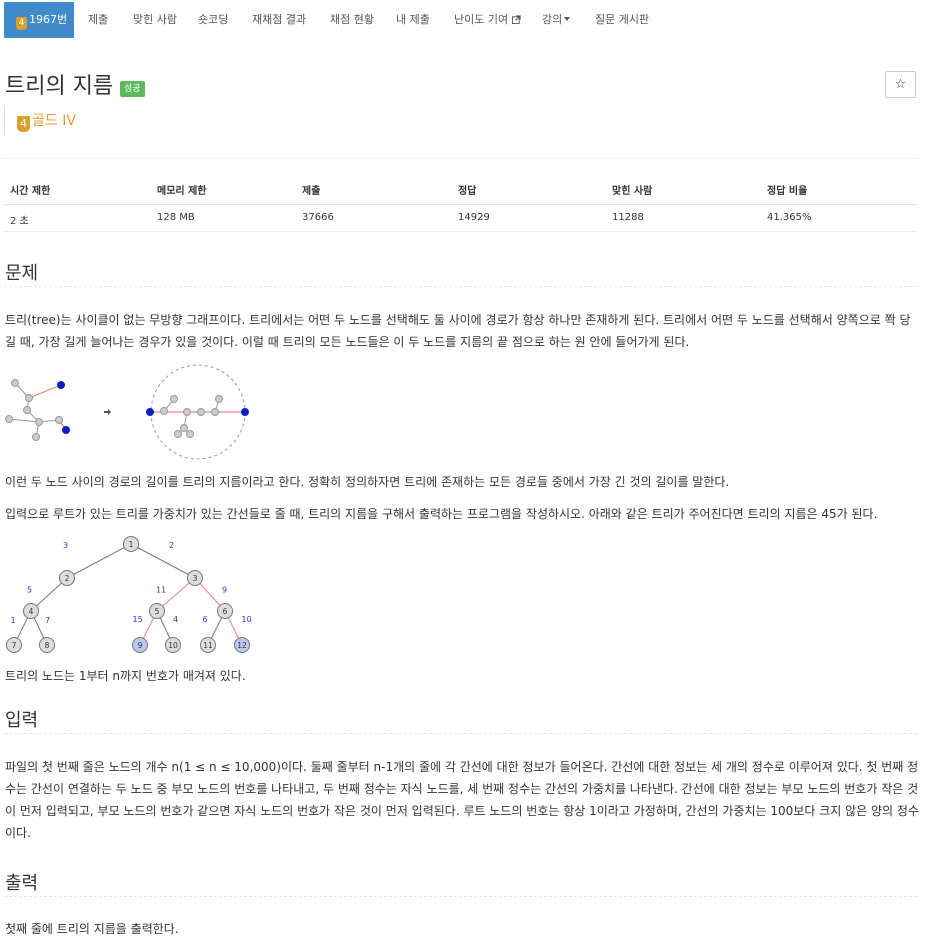 This screenshot has height=940, width=925. I want to click on edge-weight-label: 9, so click(224, 590).